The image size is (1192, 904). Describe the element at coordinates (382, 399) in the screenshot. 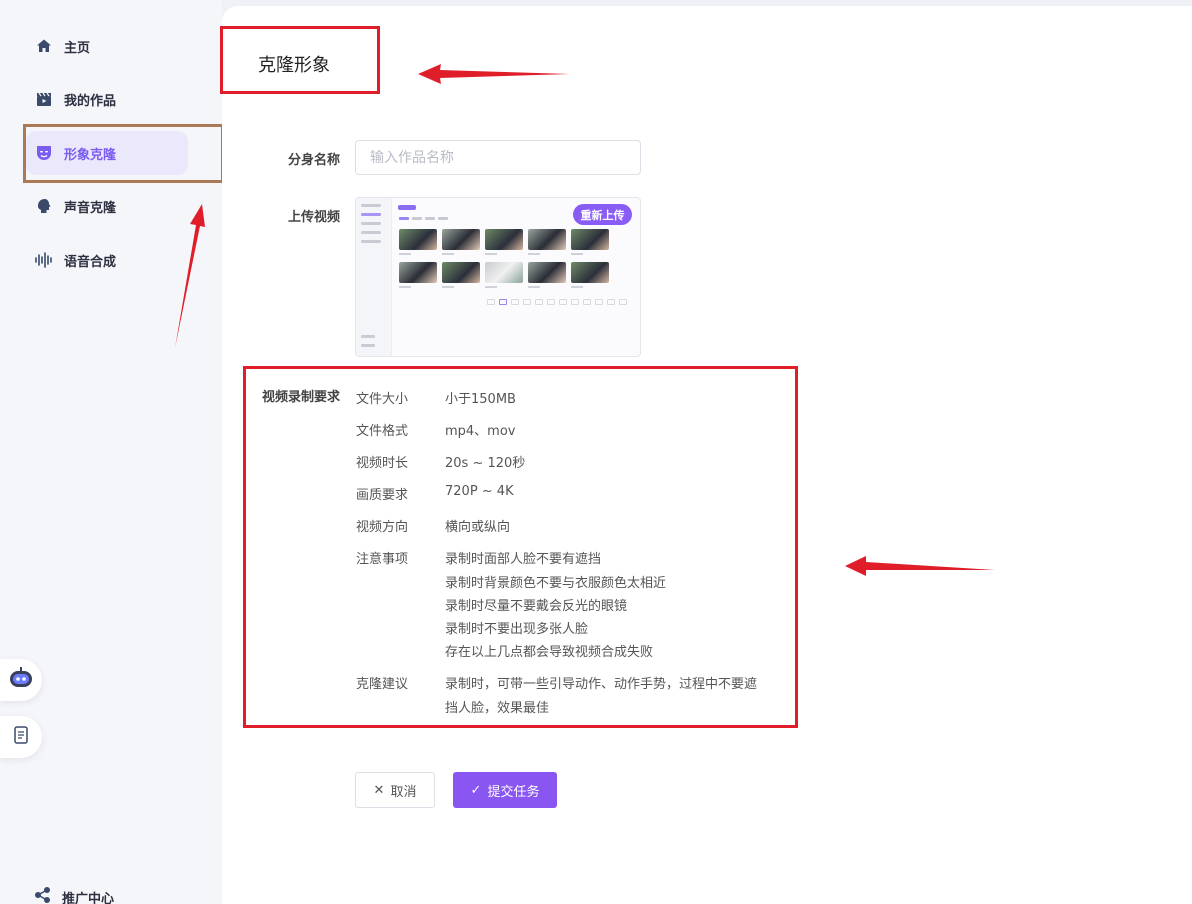

I see `req-key: 文件大小` at that location.